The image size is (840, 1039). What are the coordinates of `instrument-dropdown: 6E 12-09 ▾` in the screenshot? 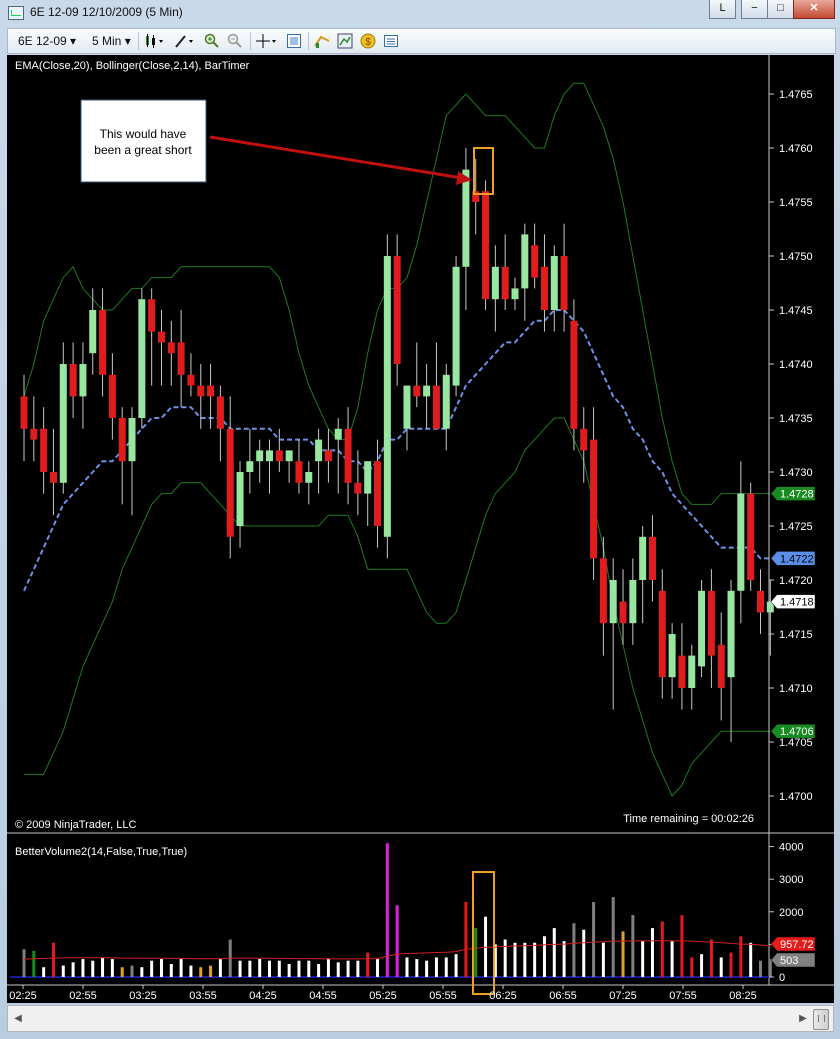 It's located at (47, 41).